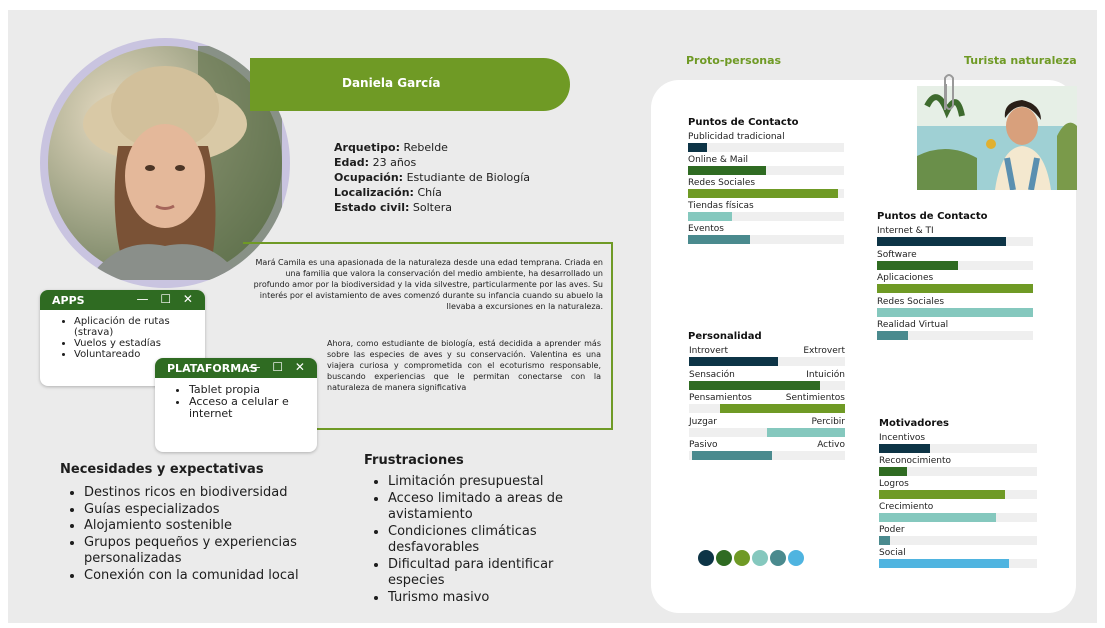 Image resolution: width=1105 pixels, height=628 pixels. I want to click on bar-label: Aplicaciones, so click(905, 278).